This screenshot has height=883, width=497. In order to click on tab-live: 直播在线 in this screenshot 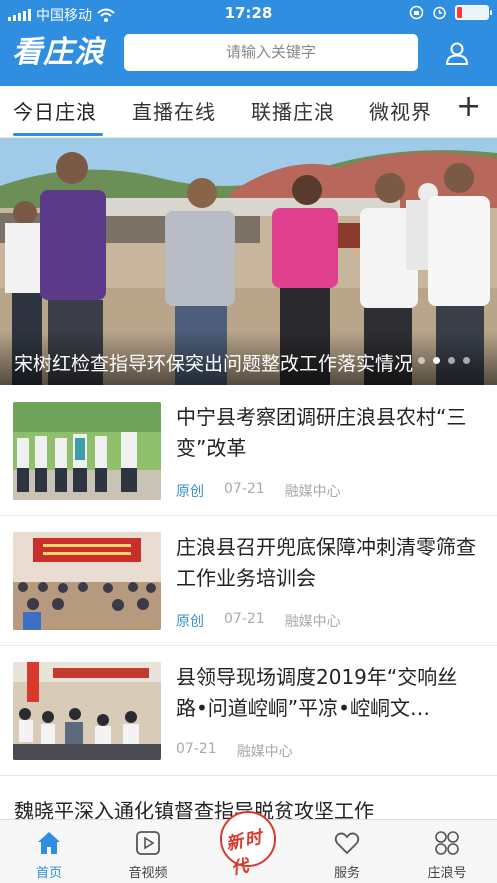, I will do `click(174, 110)`.